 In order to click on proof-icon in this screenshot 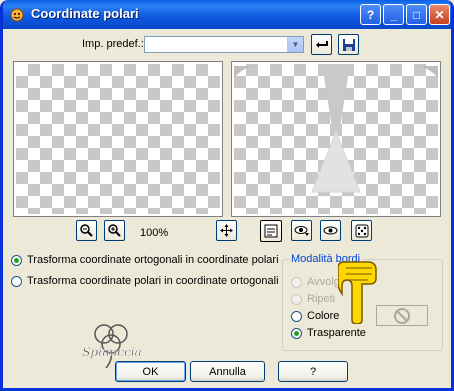, I will do `click(271, 231)`.